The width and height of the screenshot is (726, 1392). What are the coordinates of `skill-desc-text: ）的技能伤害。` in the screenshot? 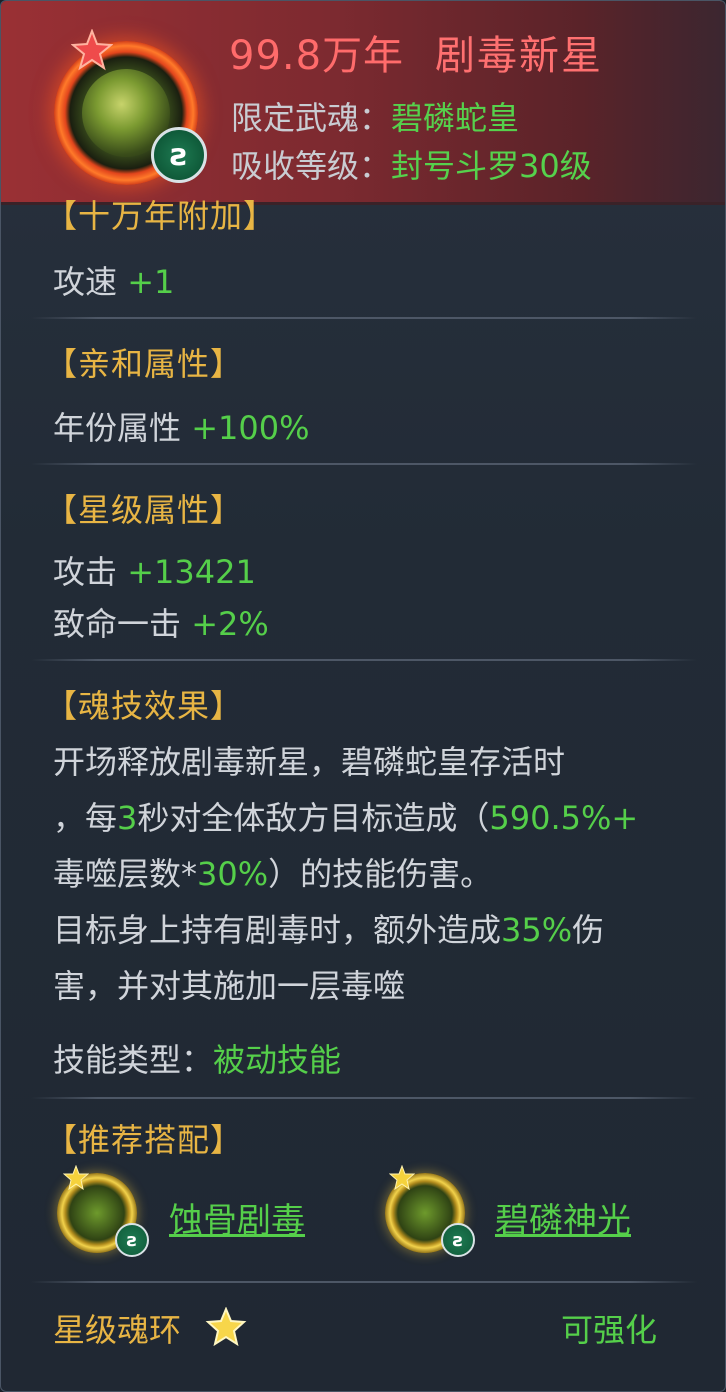 It's located at (380, 874).